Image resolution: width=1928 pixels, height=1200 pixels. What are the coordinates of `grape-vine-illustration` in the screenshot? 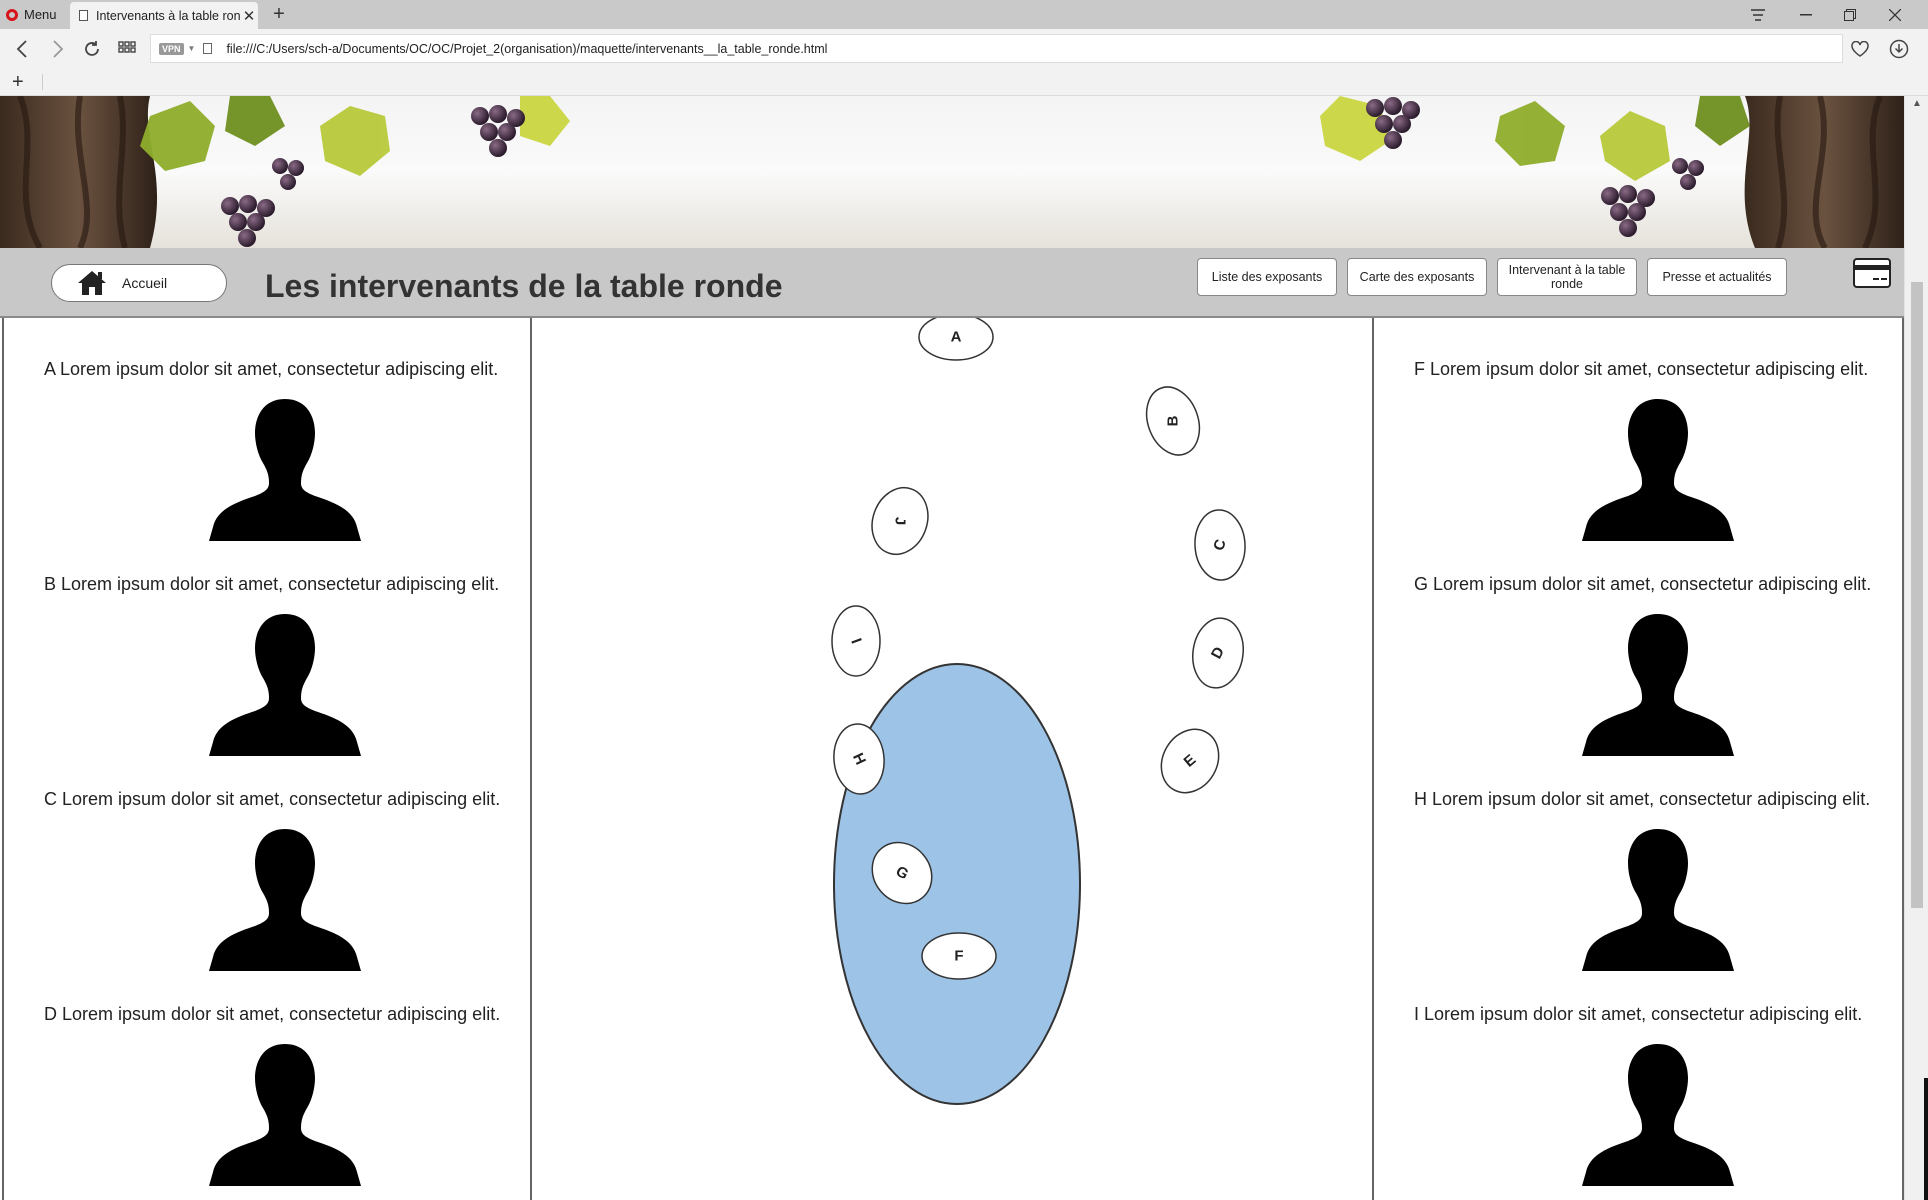 It's located at (952, 172).